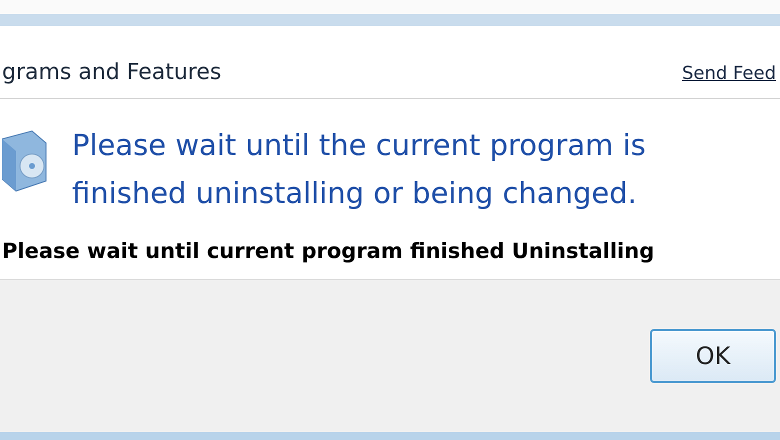  Describe the element at coordinates (713, 356) in the screenshot. I see `ok-button: OK` at that location.